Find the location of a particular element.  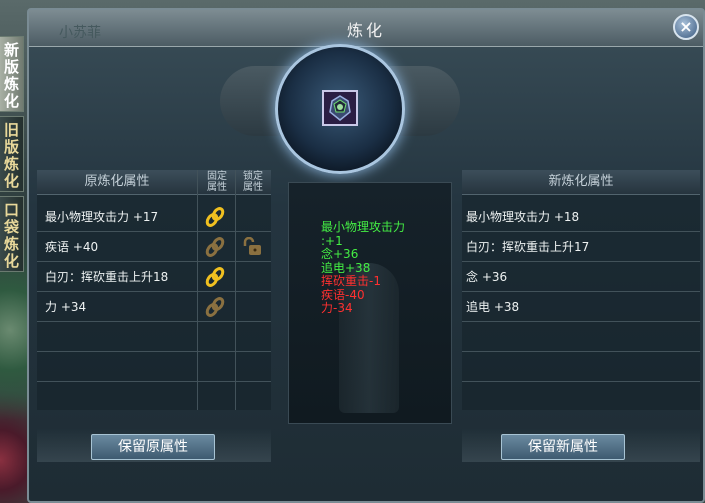

attribute-text: 白刃：挥砍重击上升17 is located at coordinates (528, 247).